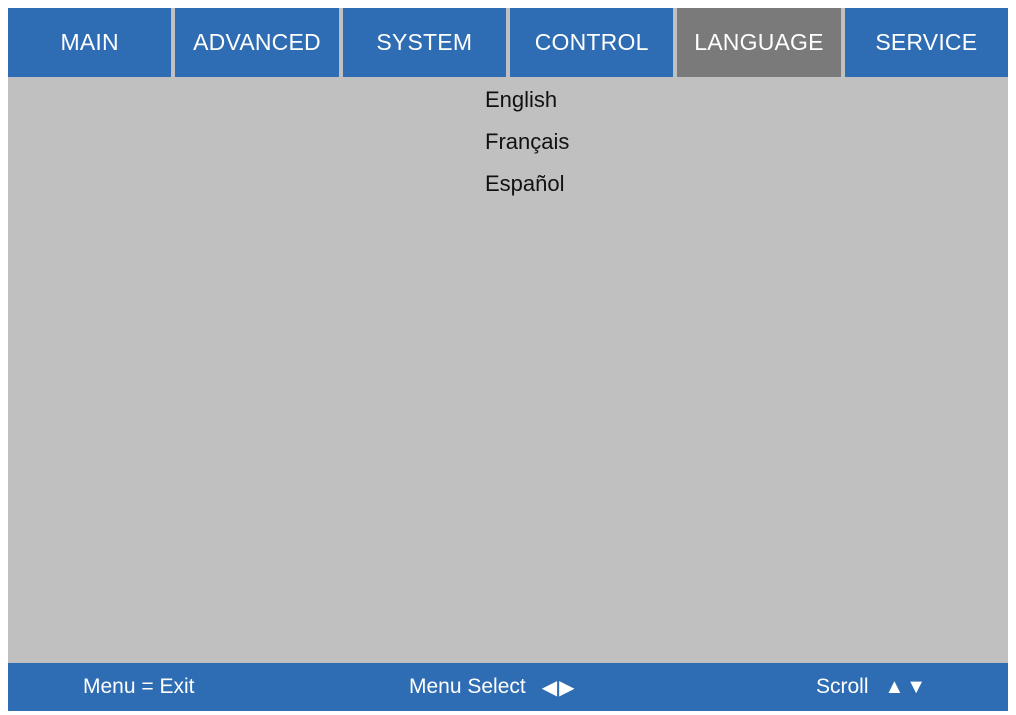 The height and width of the screenshot is (715, 1016). I want to click on exit-hint: Menu = Exit, so click(138, 687).